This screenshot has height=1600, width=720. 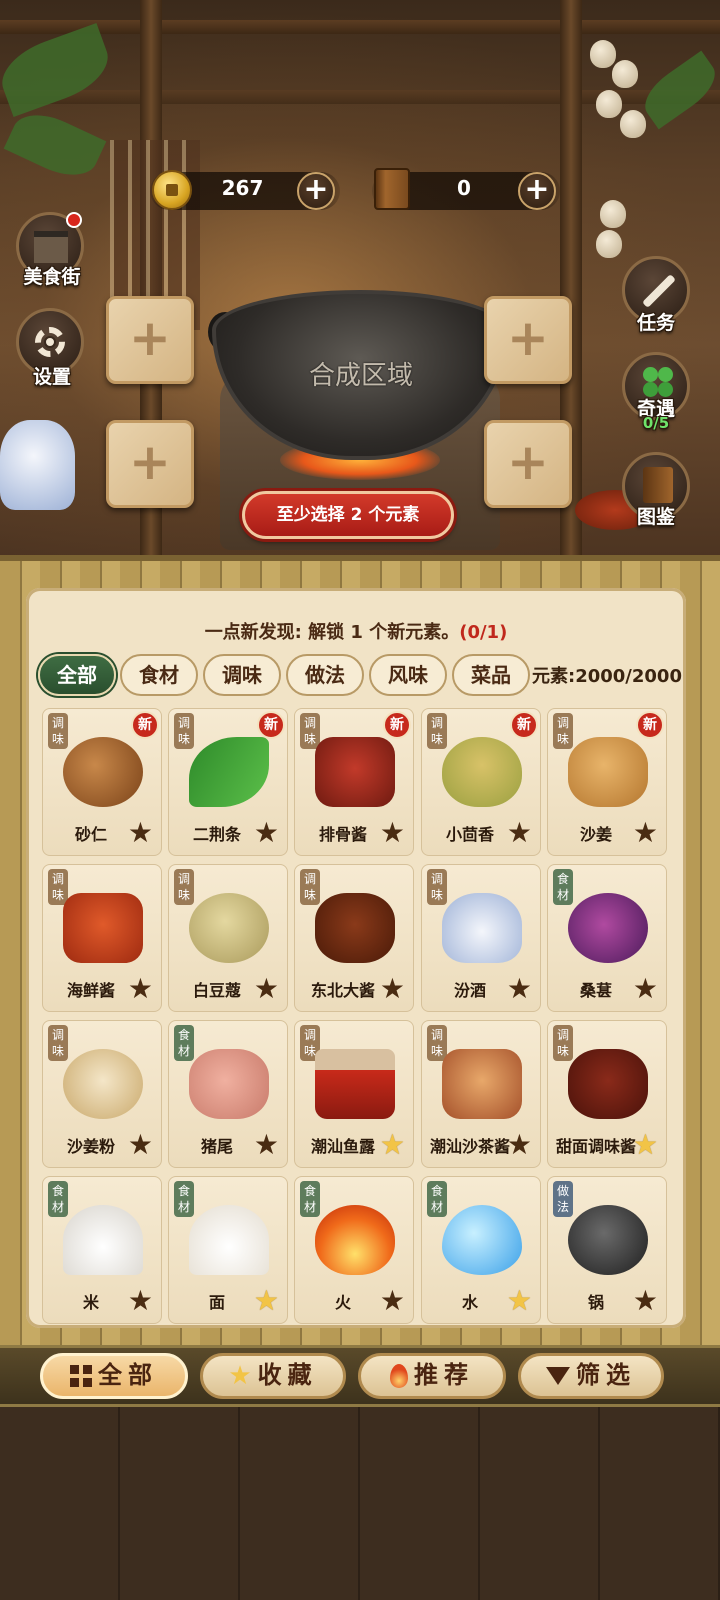 I want to click on ingredient-card: 食材火 ★, so click(x=354, y=1250).